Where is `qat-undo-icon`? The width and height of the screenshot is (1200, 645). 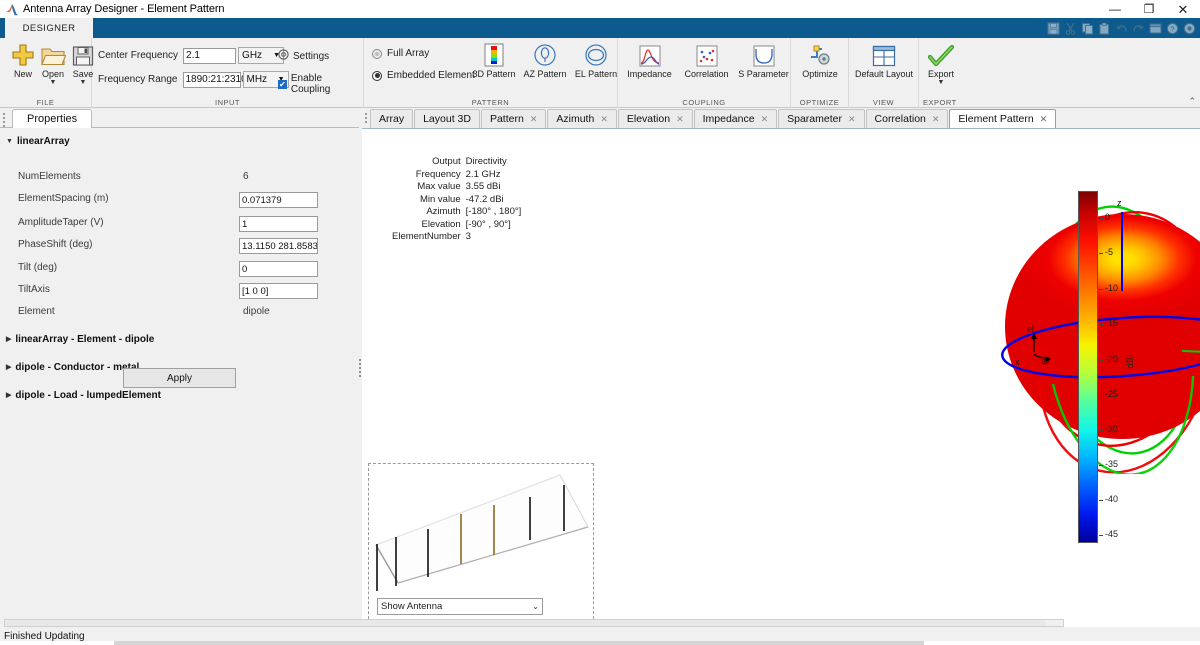
qat-undo-icon is located at coordinates (1121, 28).